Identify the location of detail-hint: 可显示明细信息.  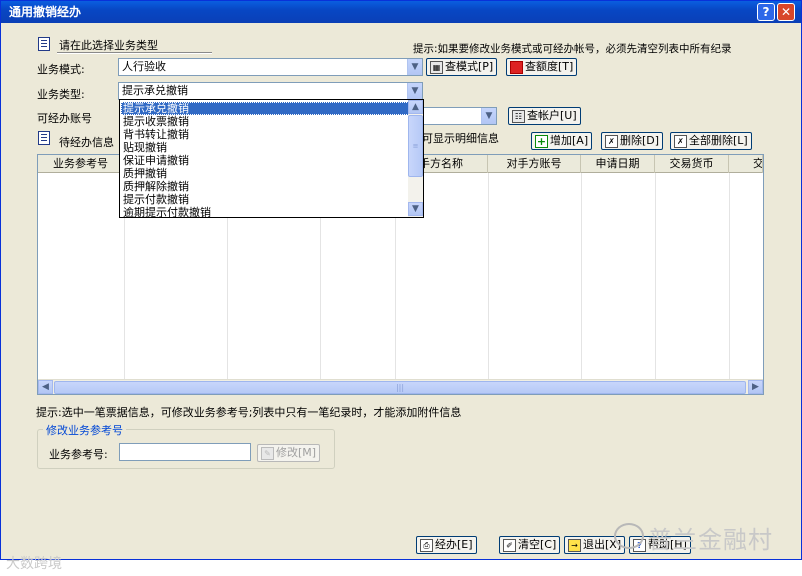
(460, 138).